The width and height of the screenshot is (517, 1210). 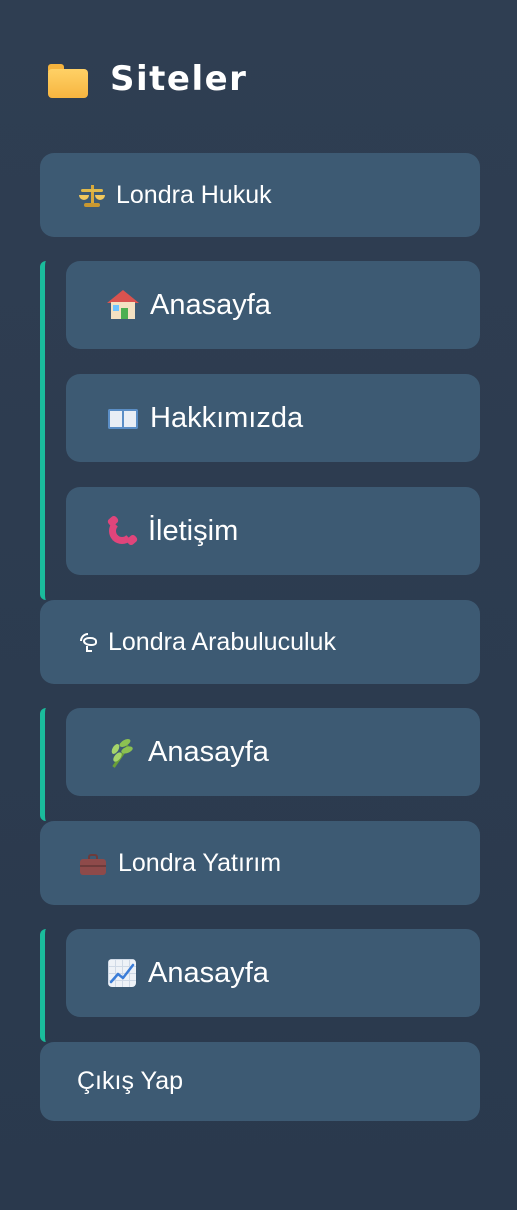 I want to click on folder-icon, so click(x=67, y=79).